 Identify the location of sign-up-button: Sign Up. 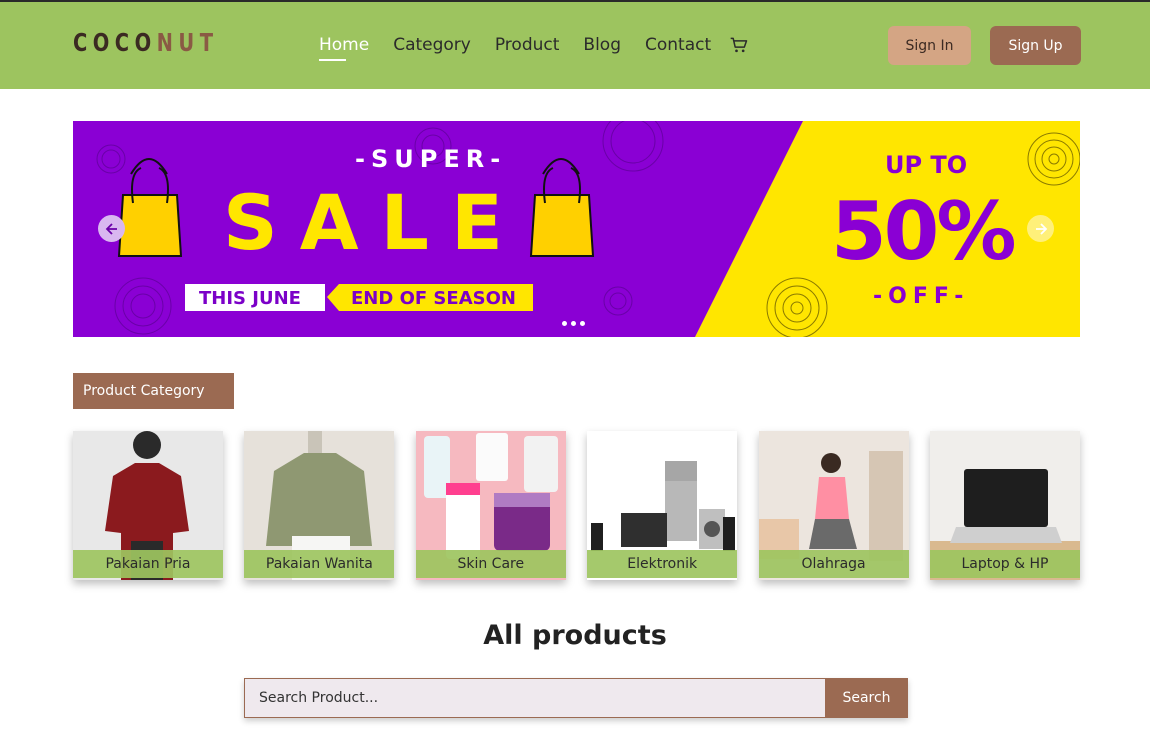
(1035, 45).